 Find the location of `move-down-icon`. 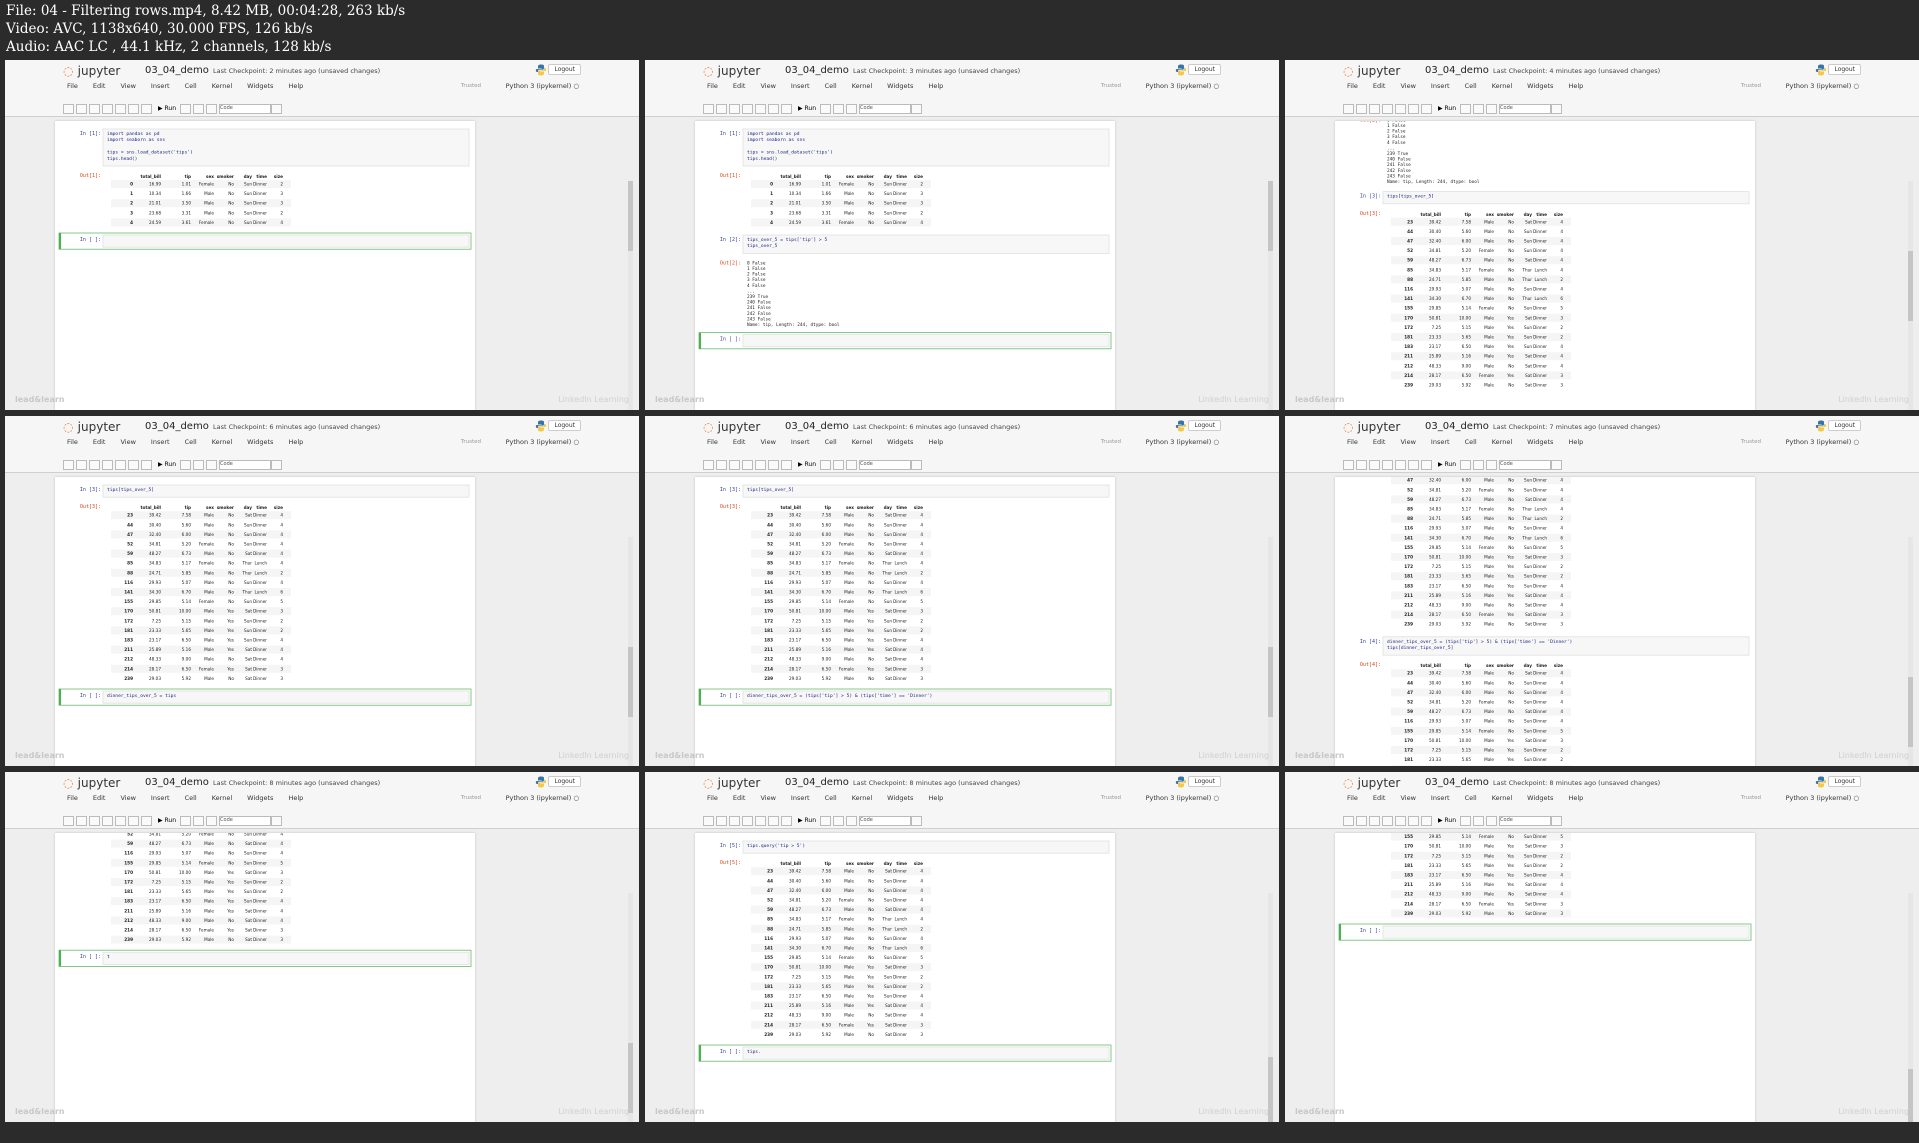

move-down-icon is located at coordinates (786, 108).